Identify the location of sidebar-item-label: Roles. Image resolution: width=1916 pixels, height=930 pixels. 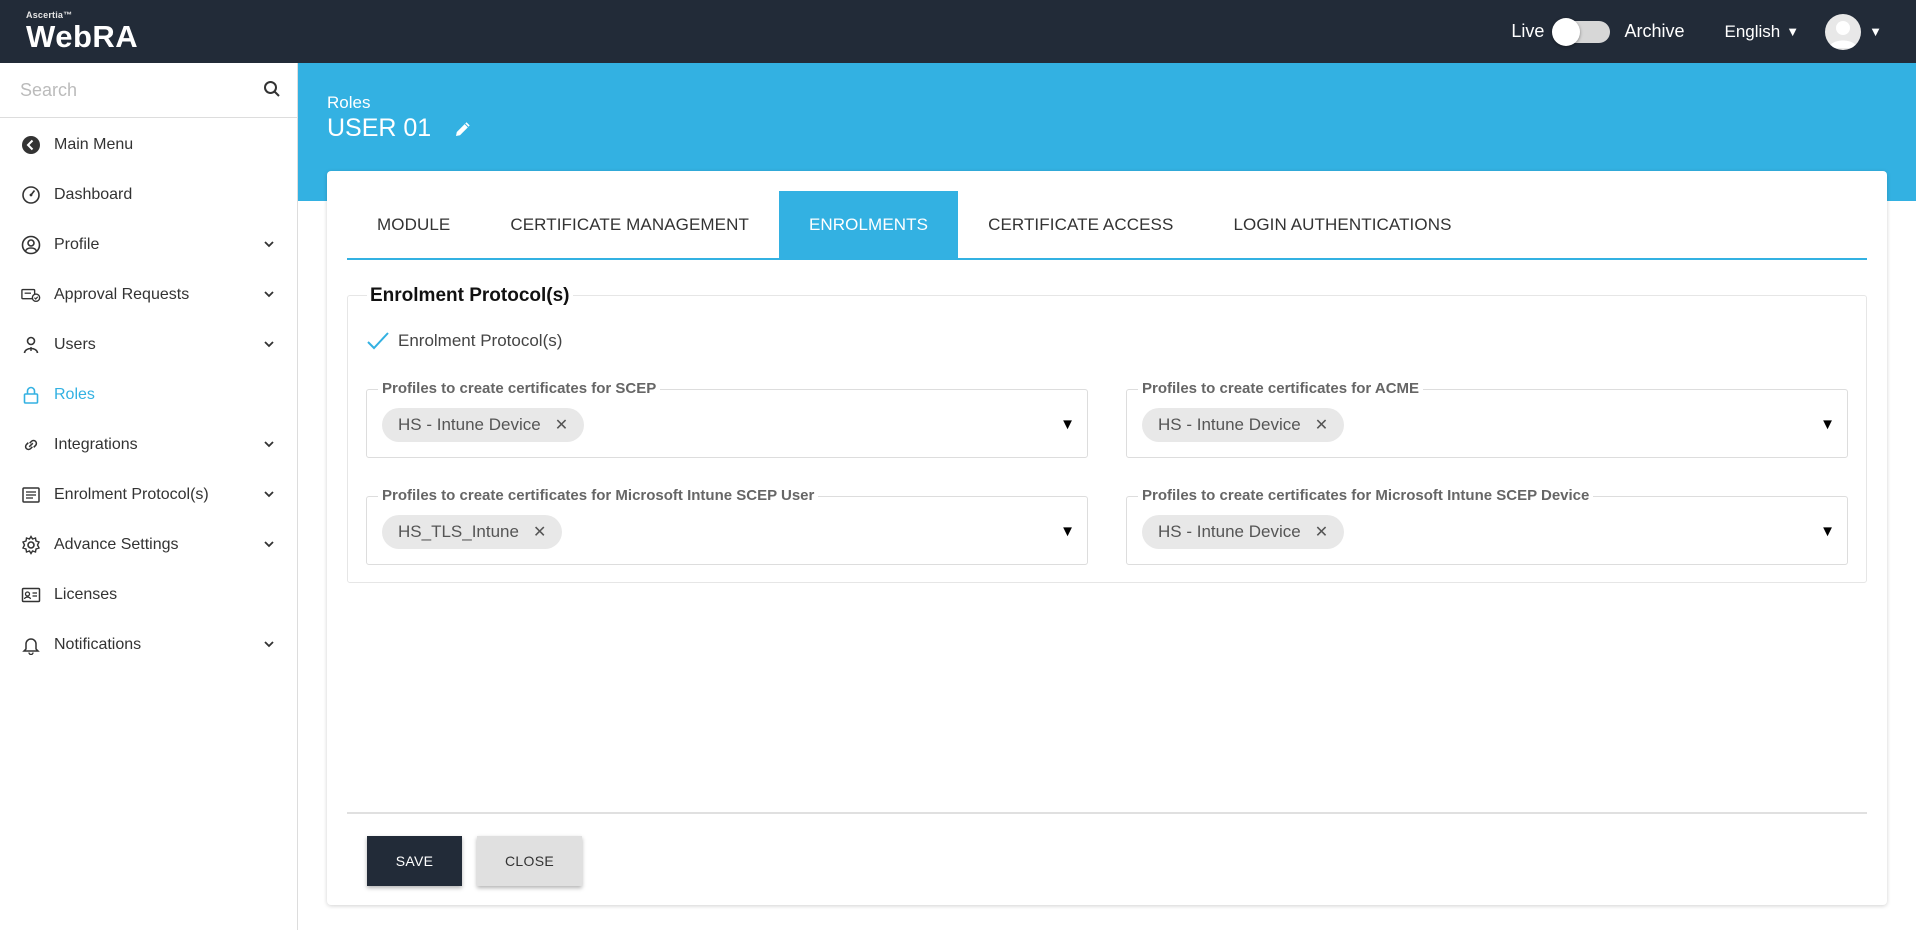
(74, 394).